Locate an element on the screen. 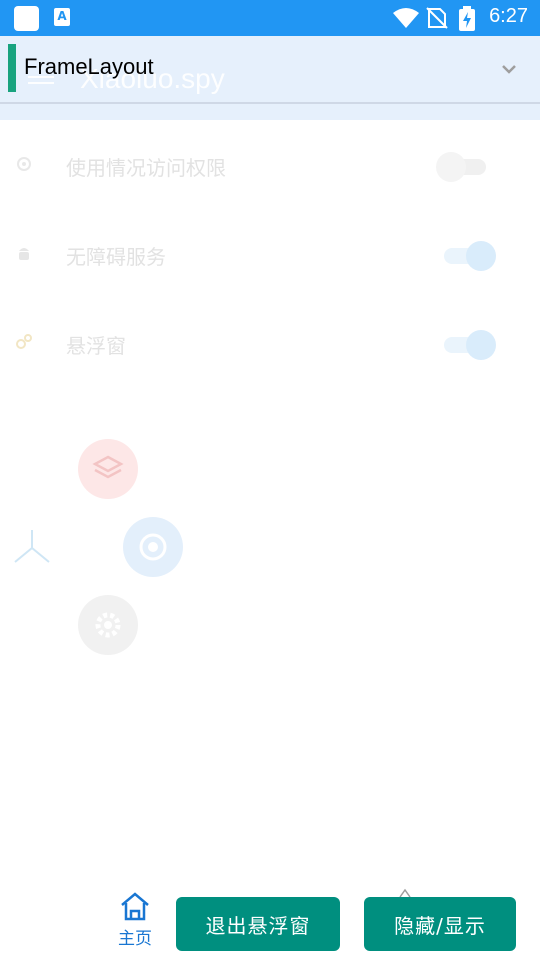 This screenshot has height=960, width=540. layers-icon is located at coordinates (108, 467).